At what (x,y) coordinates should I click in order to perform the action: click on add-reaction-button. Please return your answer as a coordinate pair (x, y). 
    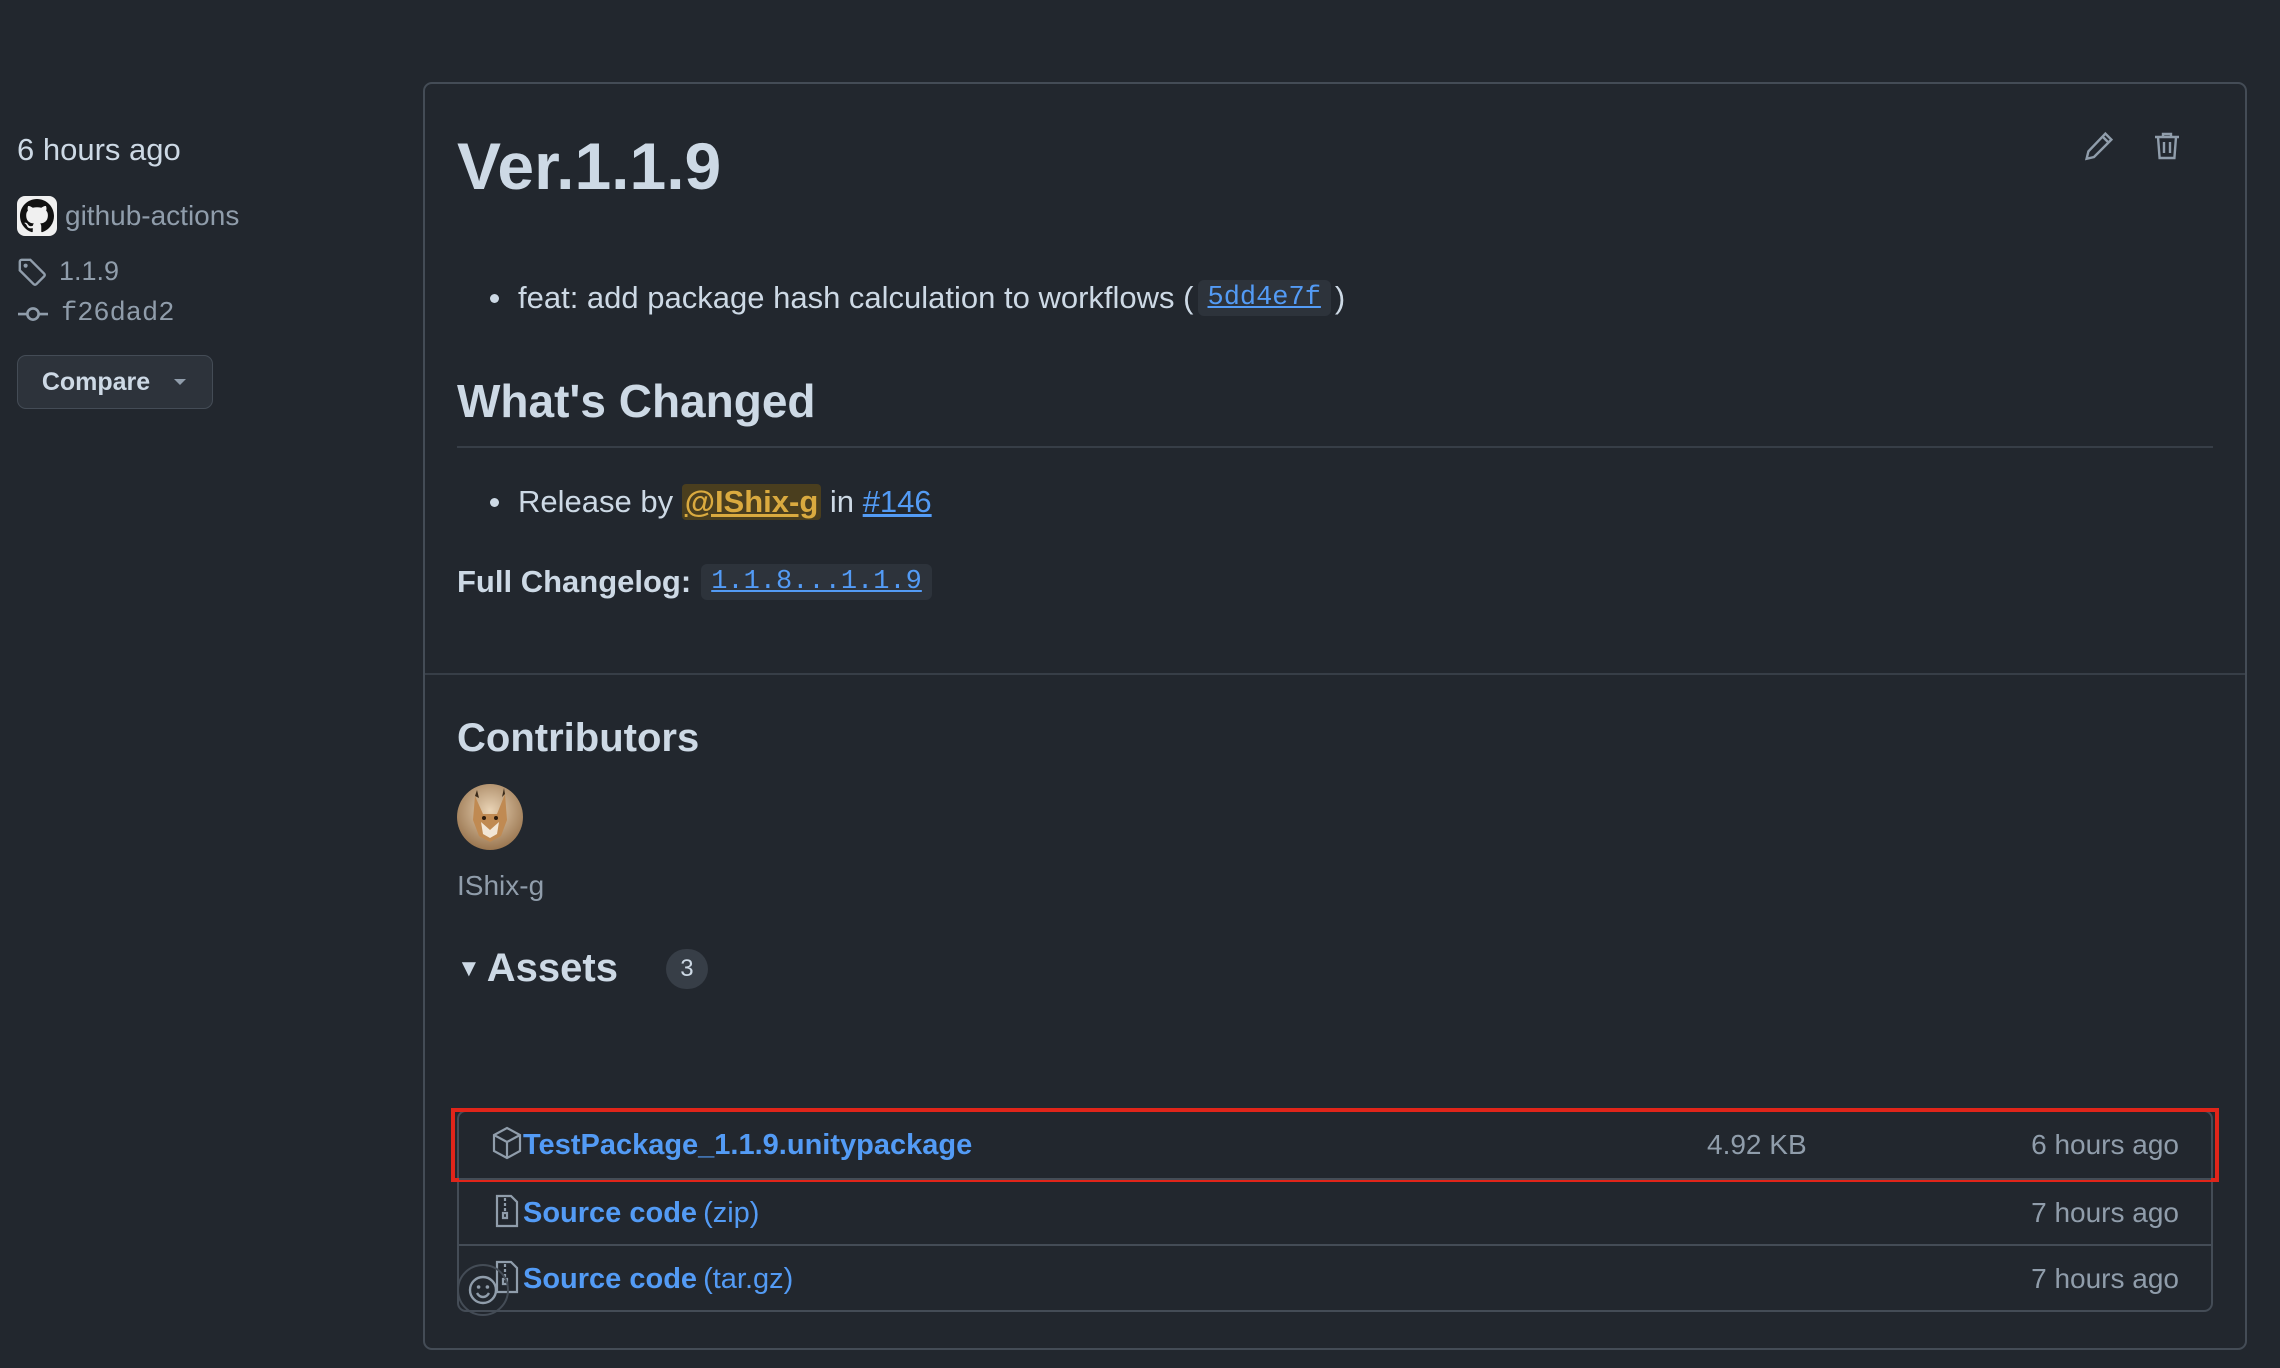
    Looking at the image, I should click on (483, 1290).